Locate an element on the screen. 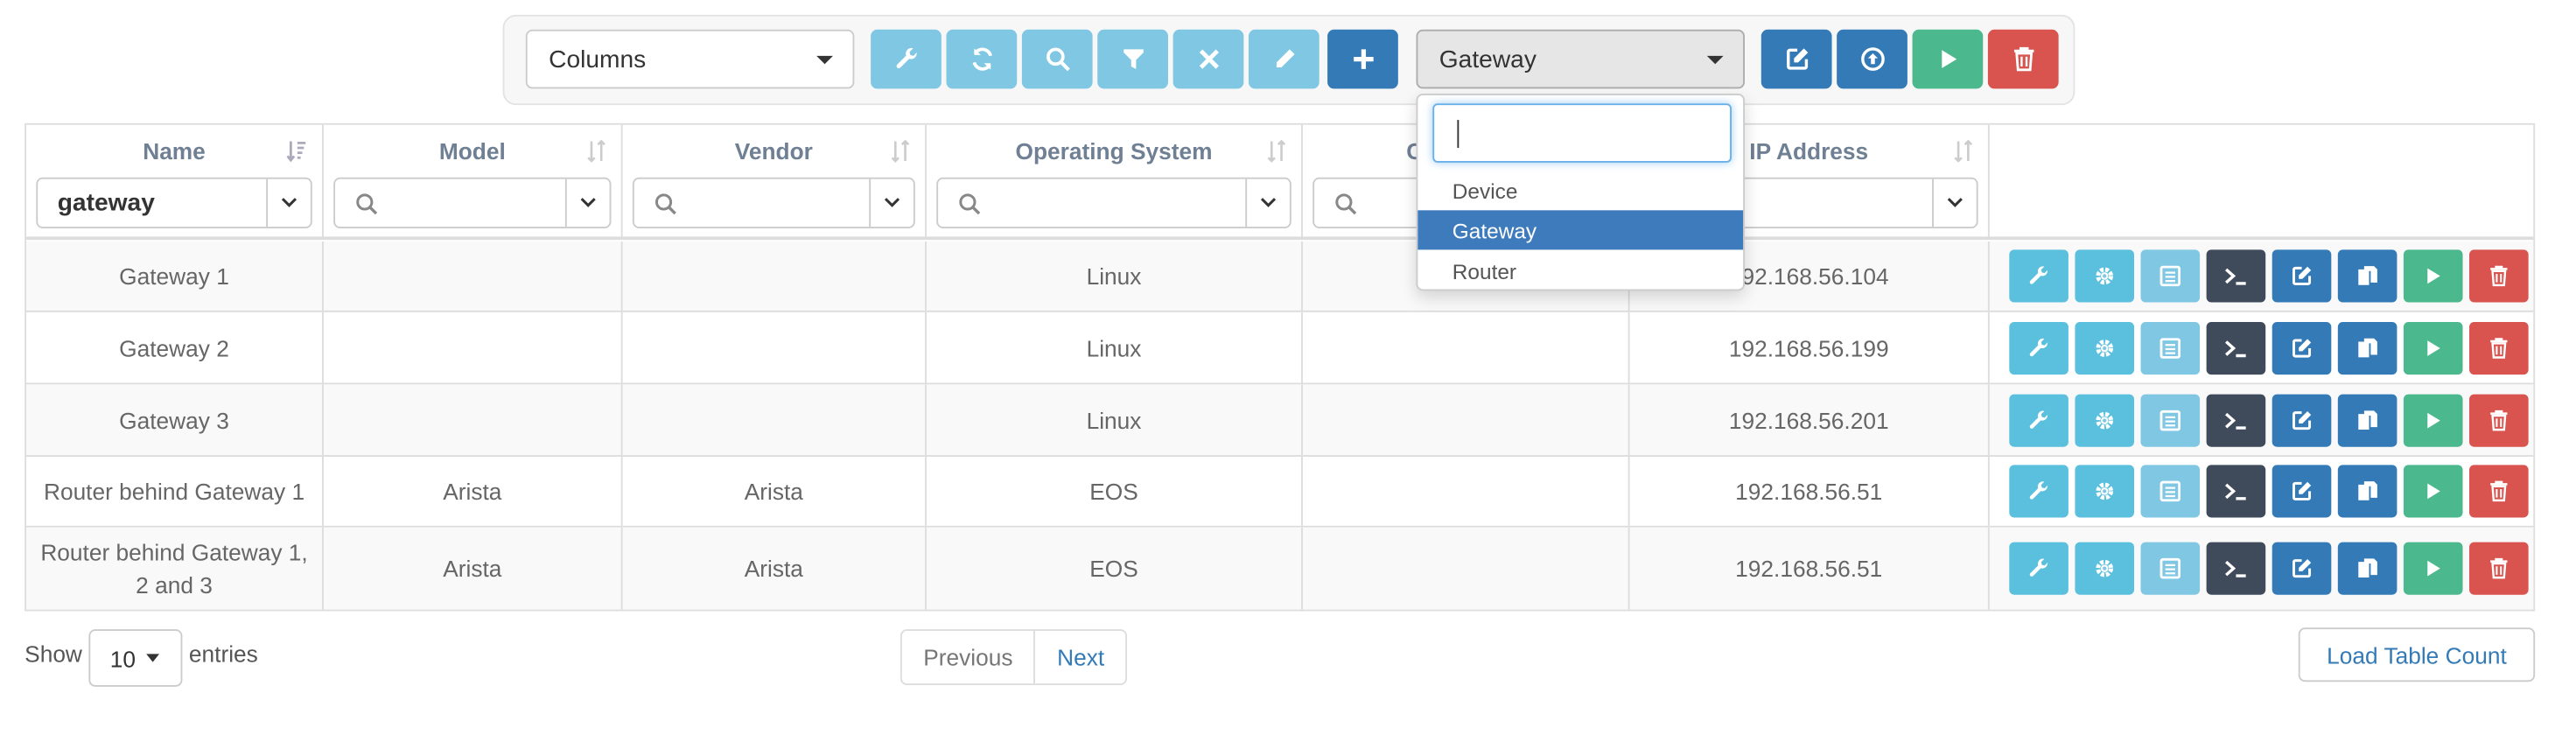 This screenshot has width=2576, height=735. caret-down-icon is located at coordinates (152, 658).